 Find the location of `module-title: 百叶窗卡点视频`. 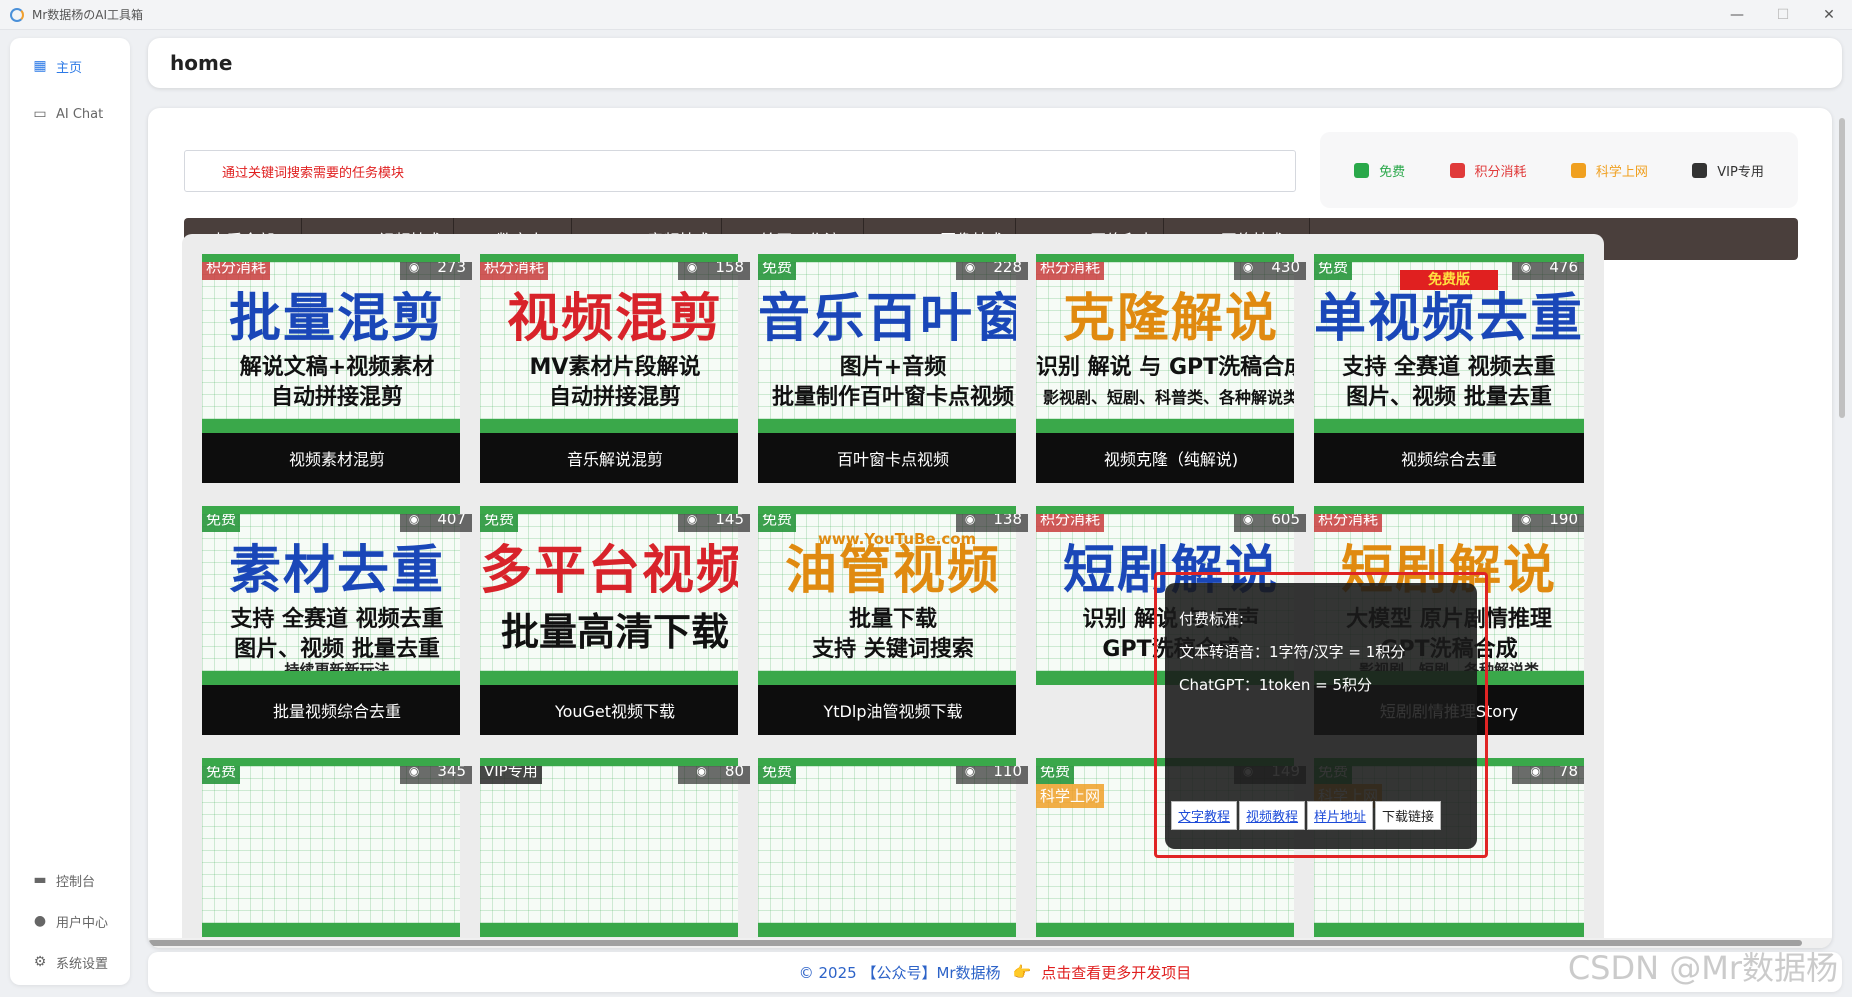

module-title: 百叶窗卡点视频 is located at coordinates (893, 458).